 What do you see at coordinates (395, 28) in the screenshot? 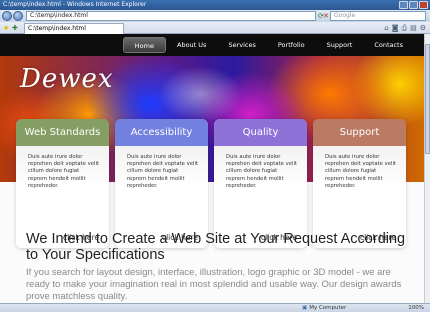
I see `feeds-icon: ◙` at bounding box center [395, 28].